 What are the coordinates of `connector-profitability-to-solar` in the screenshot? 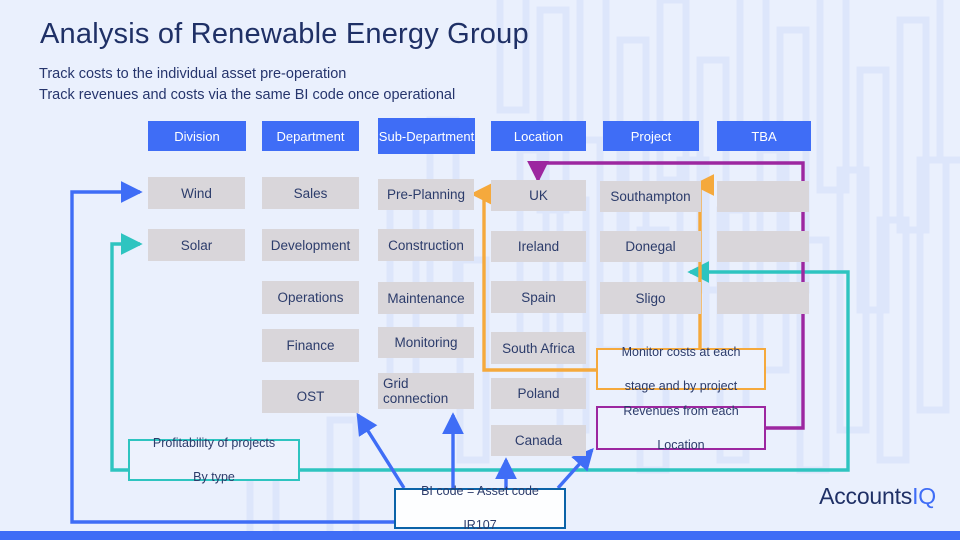 It's located at (126, 352).